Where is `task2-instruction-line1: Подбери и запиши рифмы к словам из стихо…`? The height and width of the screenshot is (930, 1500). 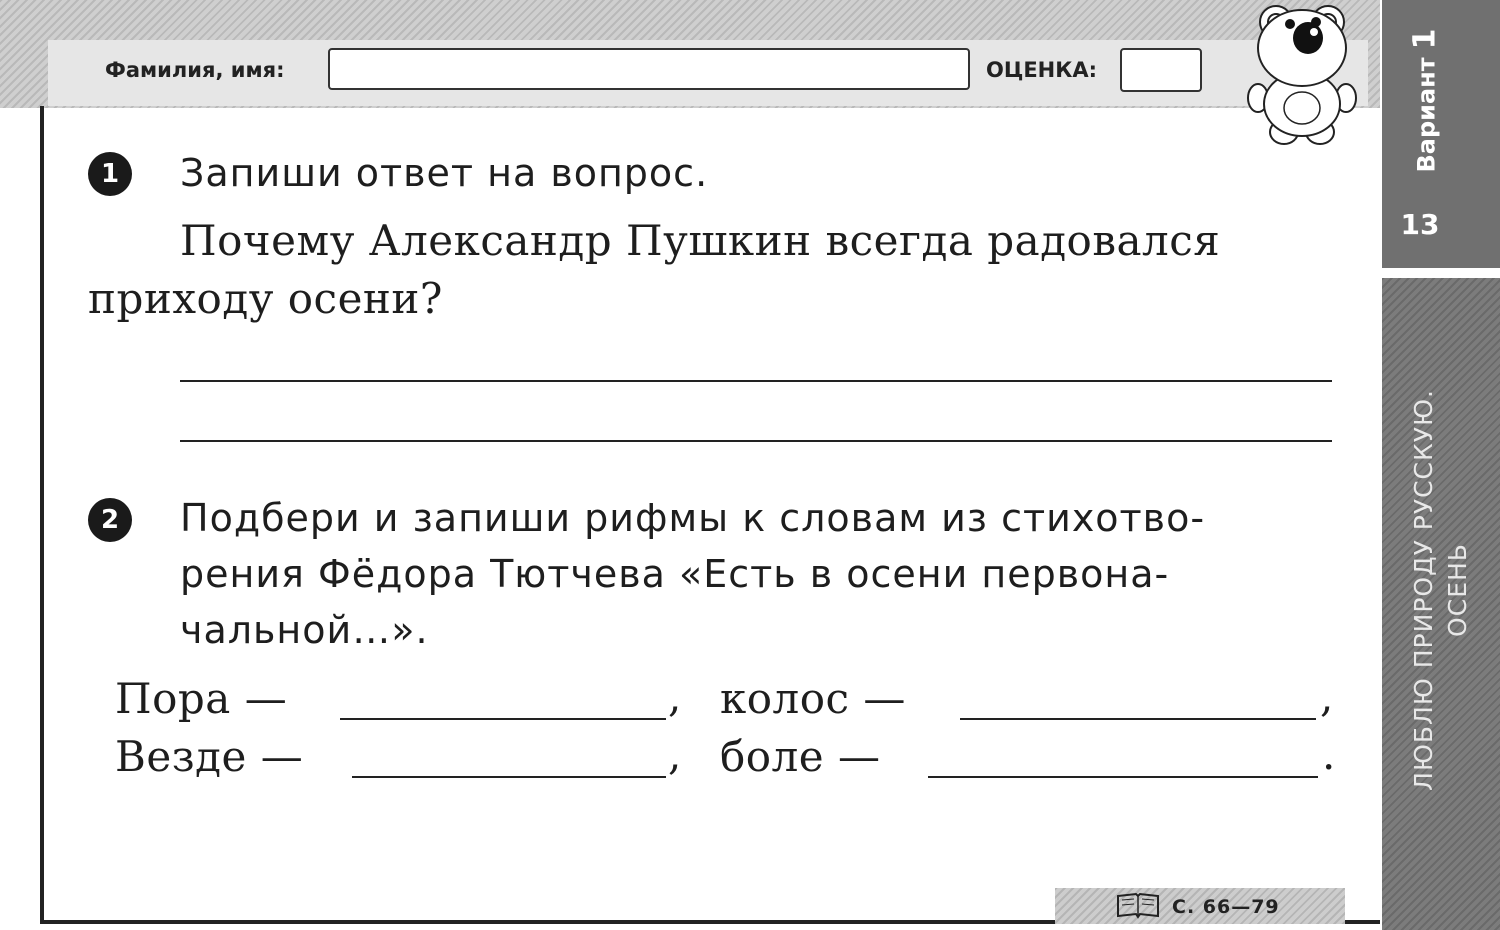 task2-instruction-line1: Подбери и запиши рифмы к словам из стихо… is located at coordinates (693, 518).